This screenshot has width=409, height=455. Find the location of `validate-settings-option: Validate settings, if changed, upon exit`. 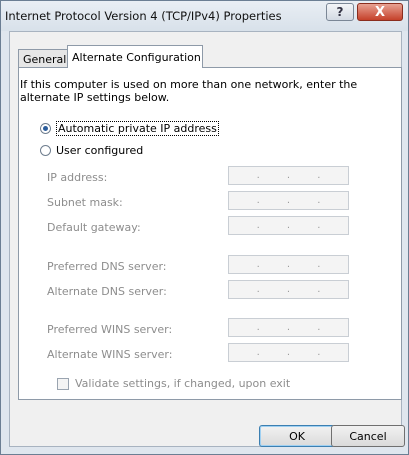

validate-settings-option: Validate settings, if changed, upon exit is located at coordinates (173, 383).